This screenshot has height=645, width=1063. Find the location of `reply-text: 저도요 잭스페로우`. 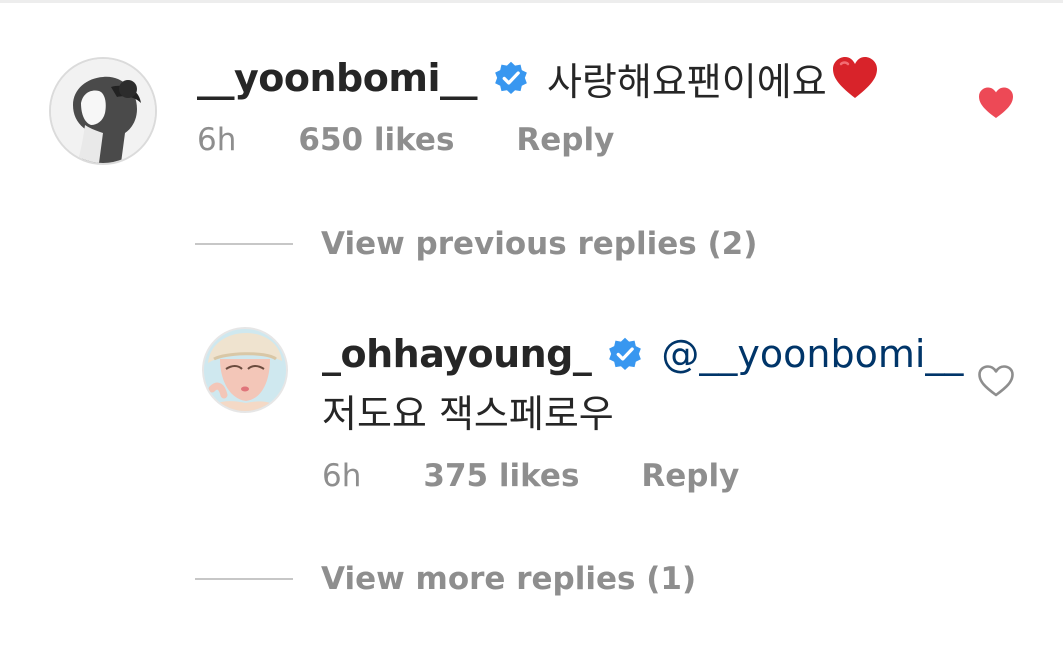

reply-text: 저도요 잭스페로우 is located at coordinates (468, 413).